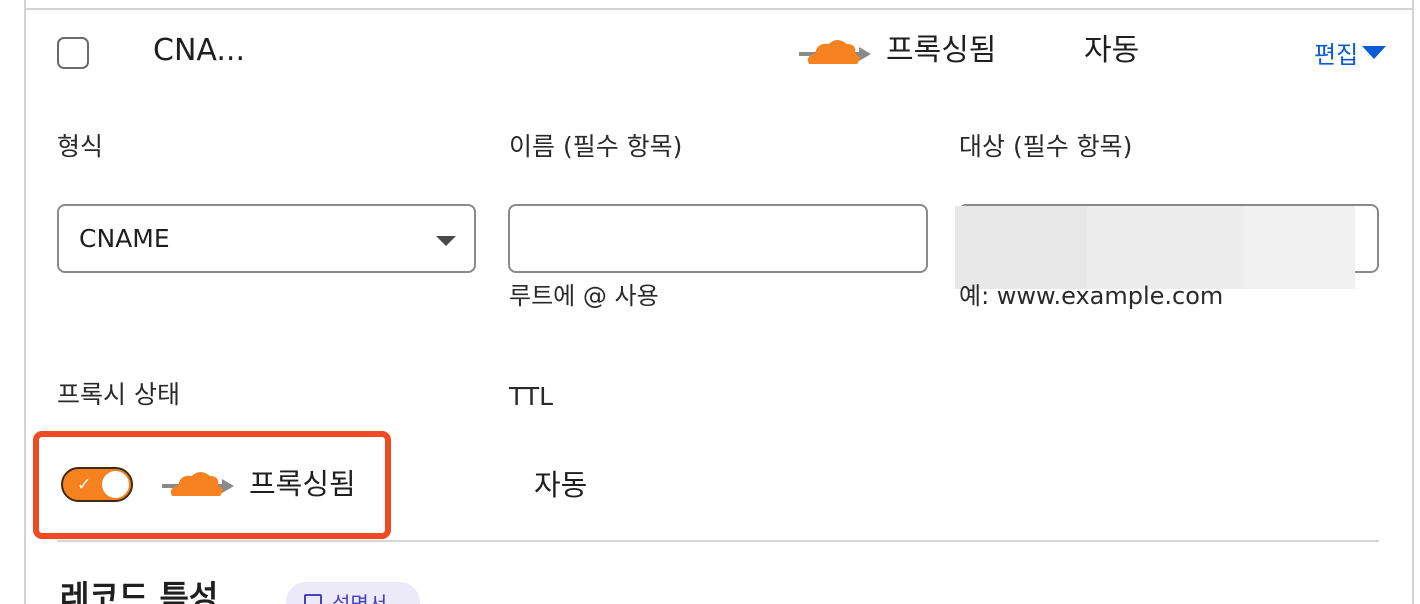 This screenshot has height=604, width=1420. I want to click on name-input, so click(718, 238).